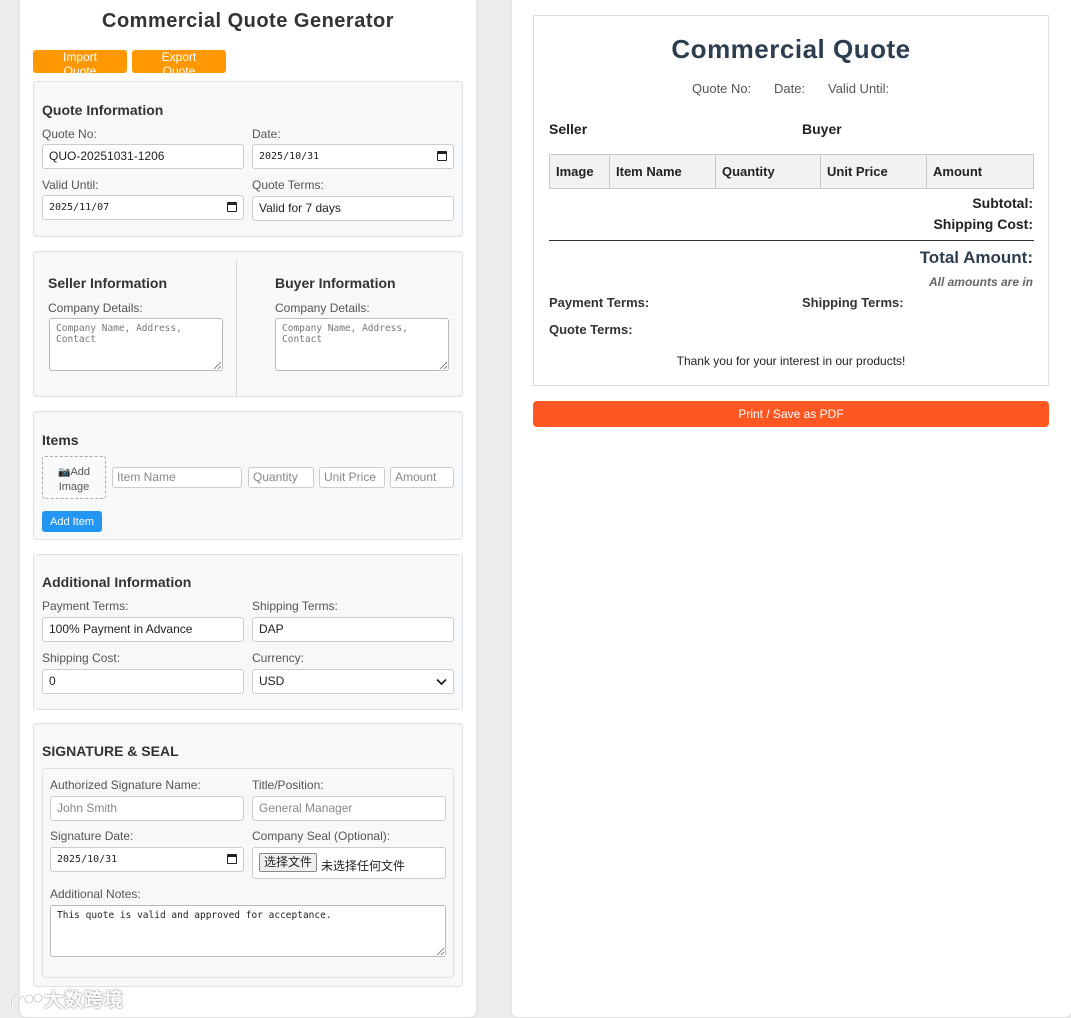  What do you see at coordinates (64, 472) in the screenshot?
I see `camera-icon: 📷` at bounding box center [64, 472].